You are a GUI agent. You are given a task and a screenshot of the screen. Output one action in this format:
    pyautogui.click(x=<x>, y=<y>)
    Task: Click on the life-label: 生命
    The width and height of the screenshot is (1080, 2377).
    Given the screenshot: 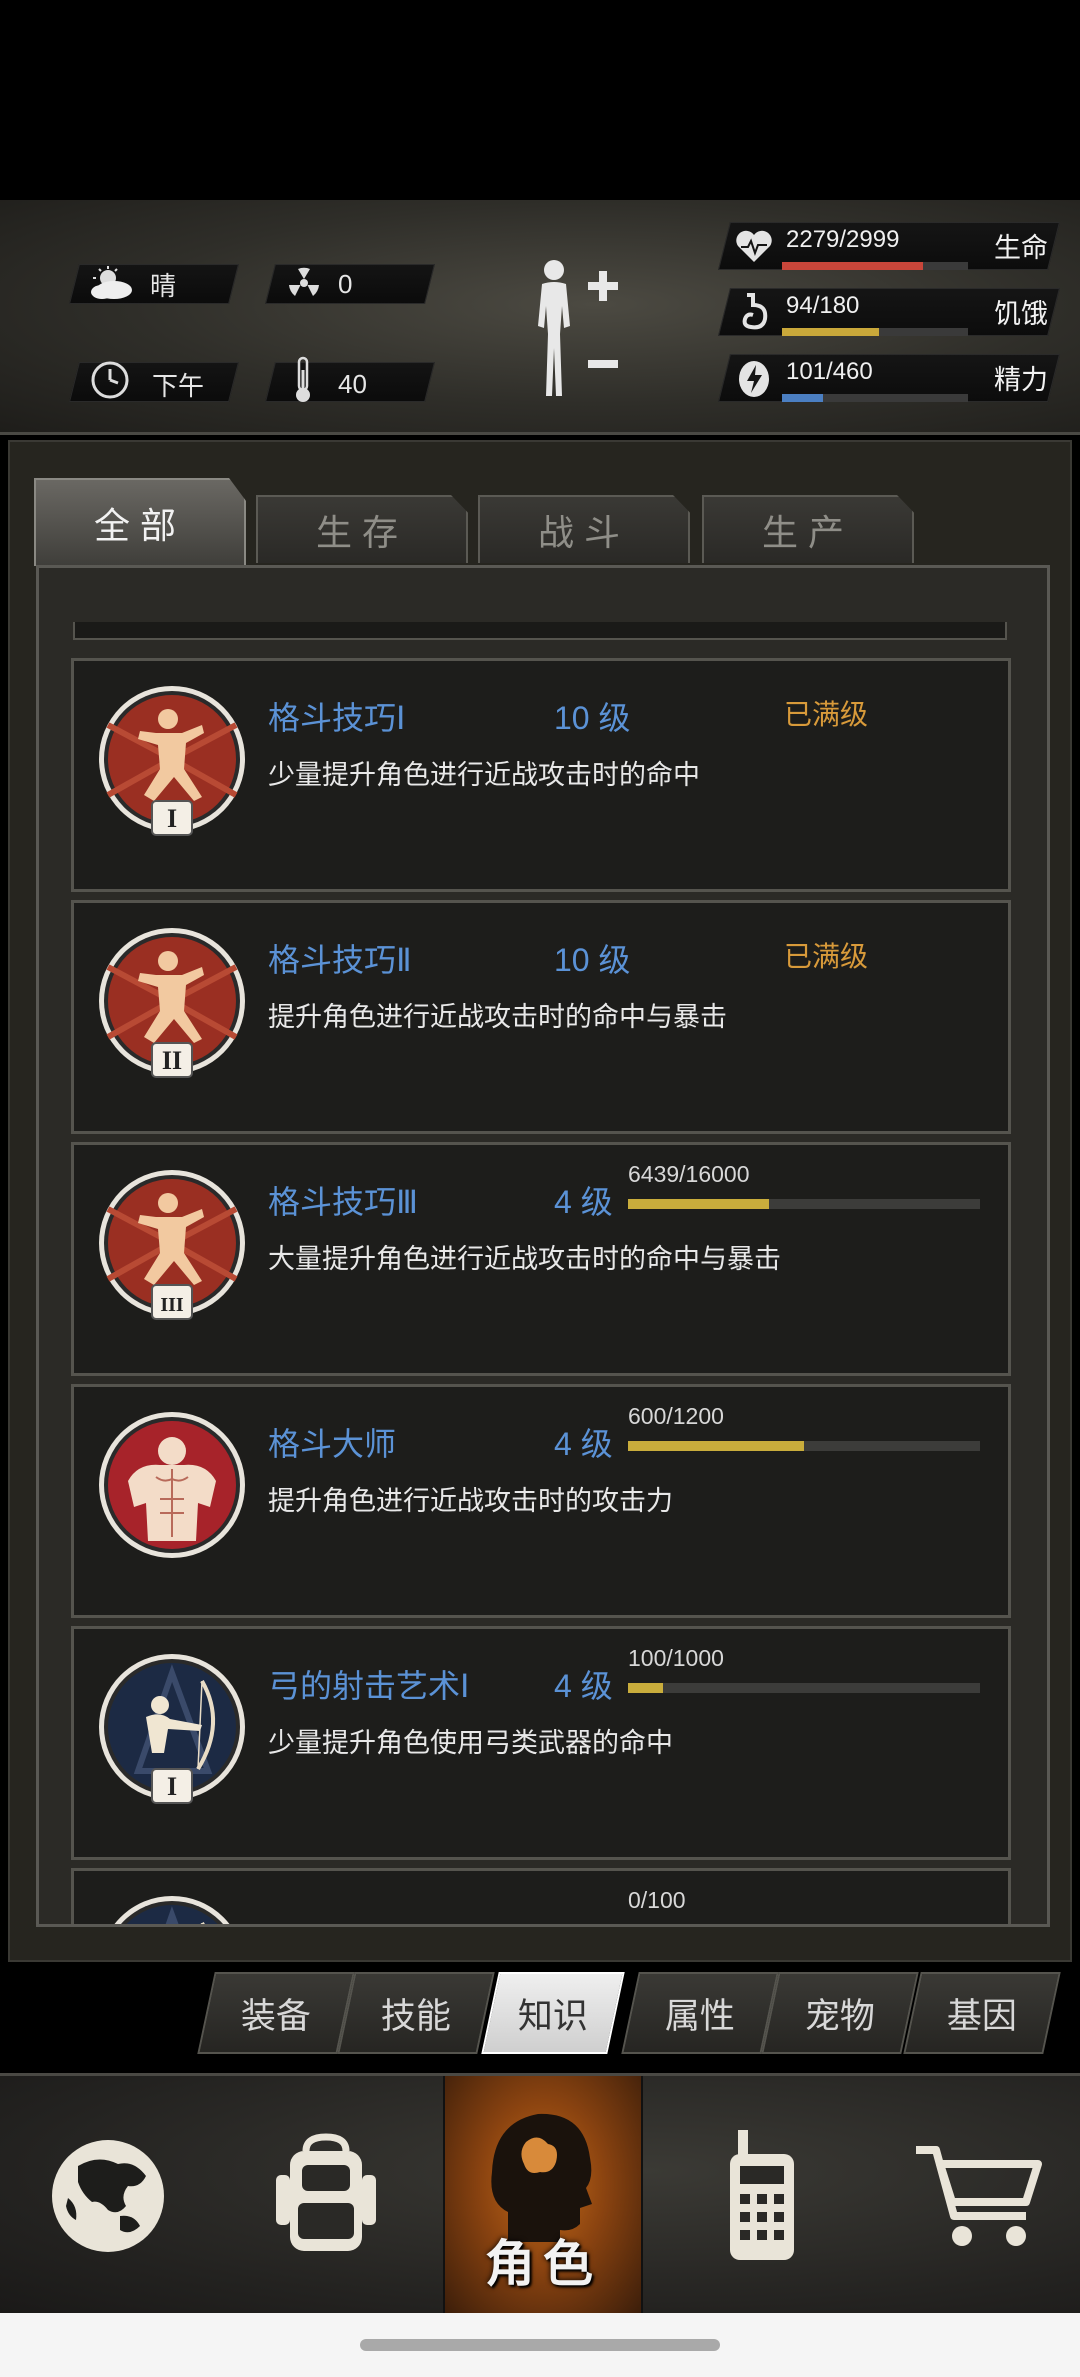 What is the action you would take?
    pyautogui.click(x=1021, y=248)
    